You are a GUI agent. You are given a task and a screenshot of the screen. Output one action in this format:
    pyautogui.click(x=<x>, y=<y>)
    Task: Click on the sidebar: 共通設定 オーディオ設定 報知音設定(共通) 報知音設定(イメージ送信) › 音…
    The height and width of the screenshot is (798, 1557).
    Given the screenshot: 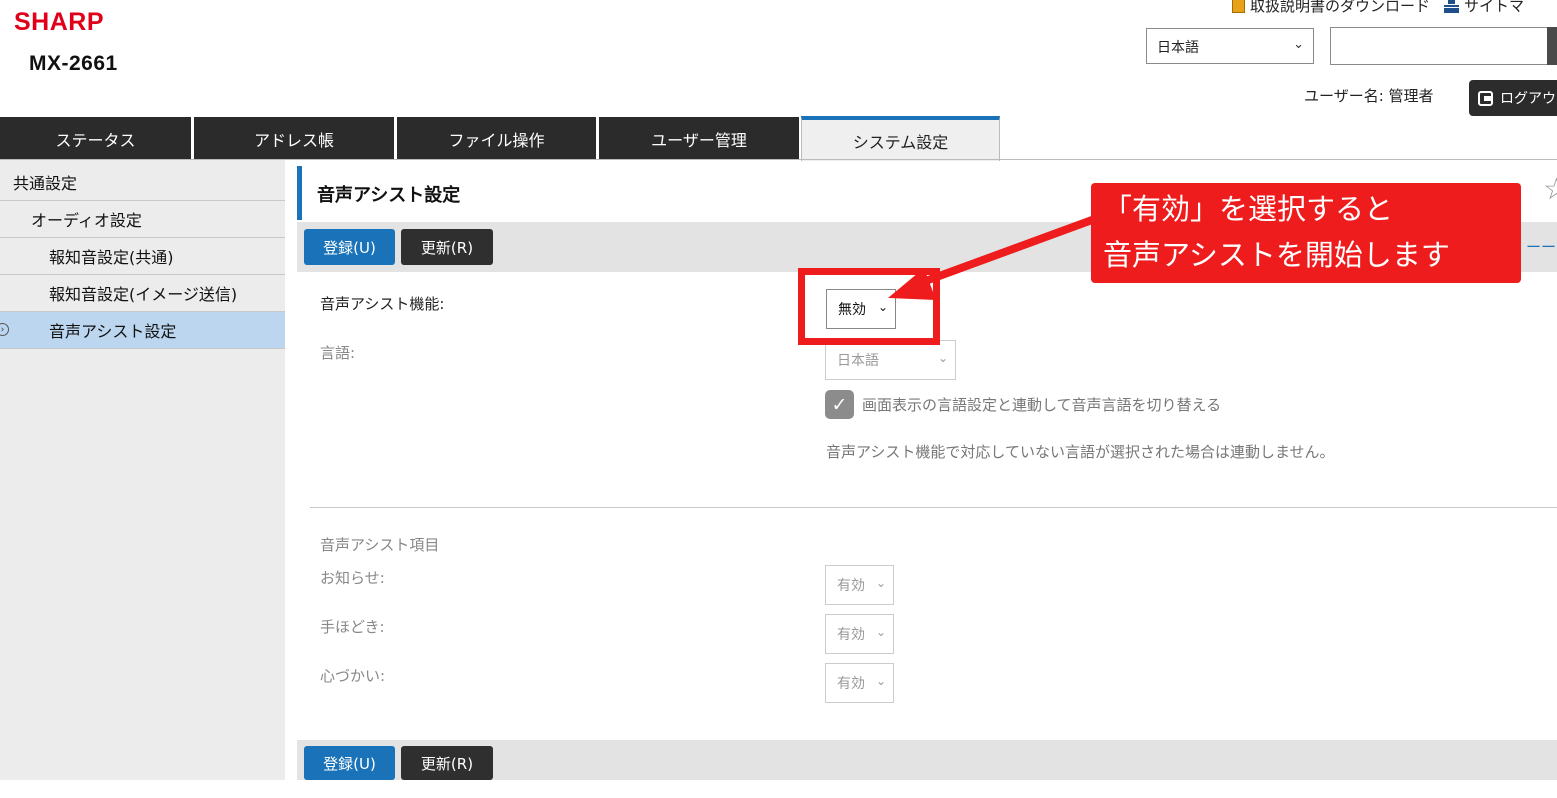 What is the action you would take?
    pyautogui.click(x=142, y=470)
    